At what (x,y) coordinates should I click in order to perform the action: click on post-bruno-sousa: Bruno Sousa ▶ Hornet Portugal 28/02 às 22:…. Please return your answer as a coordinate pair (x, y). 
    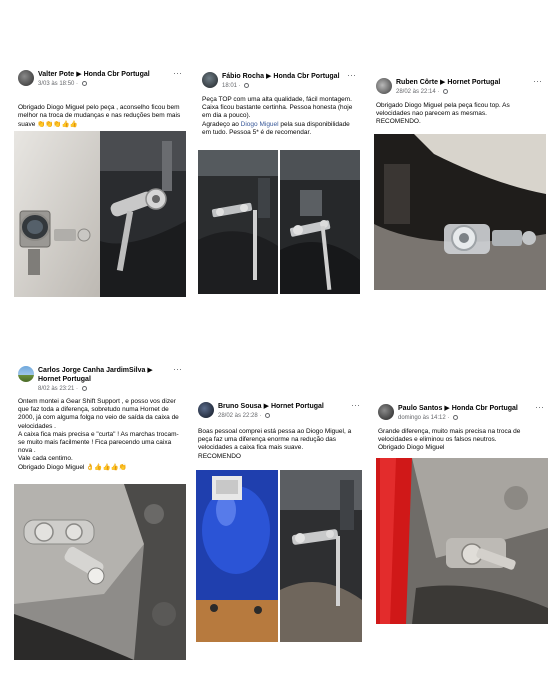
    Looking at the image, I should click on (279, 521).